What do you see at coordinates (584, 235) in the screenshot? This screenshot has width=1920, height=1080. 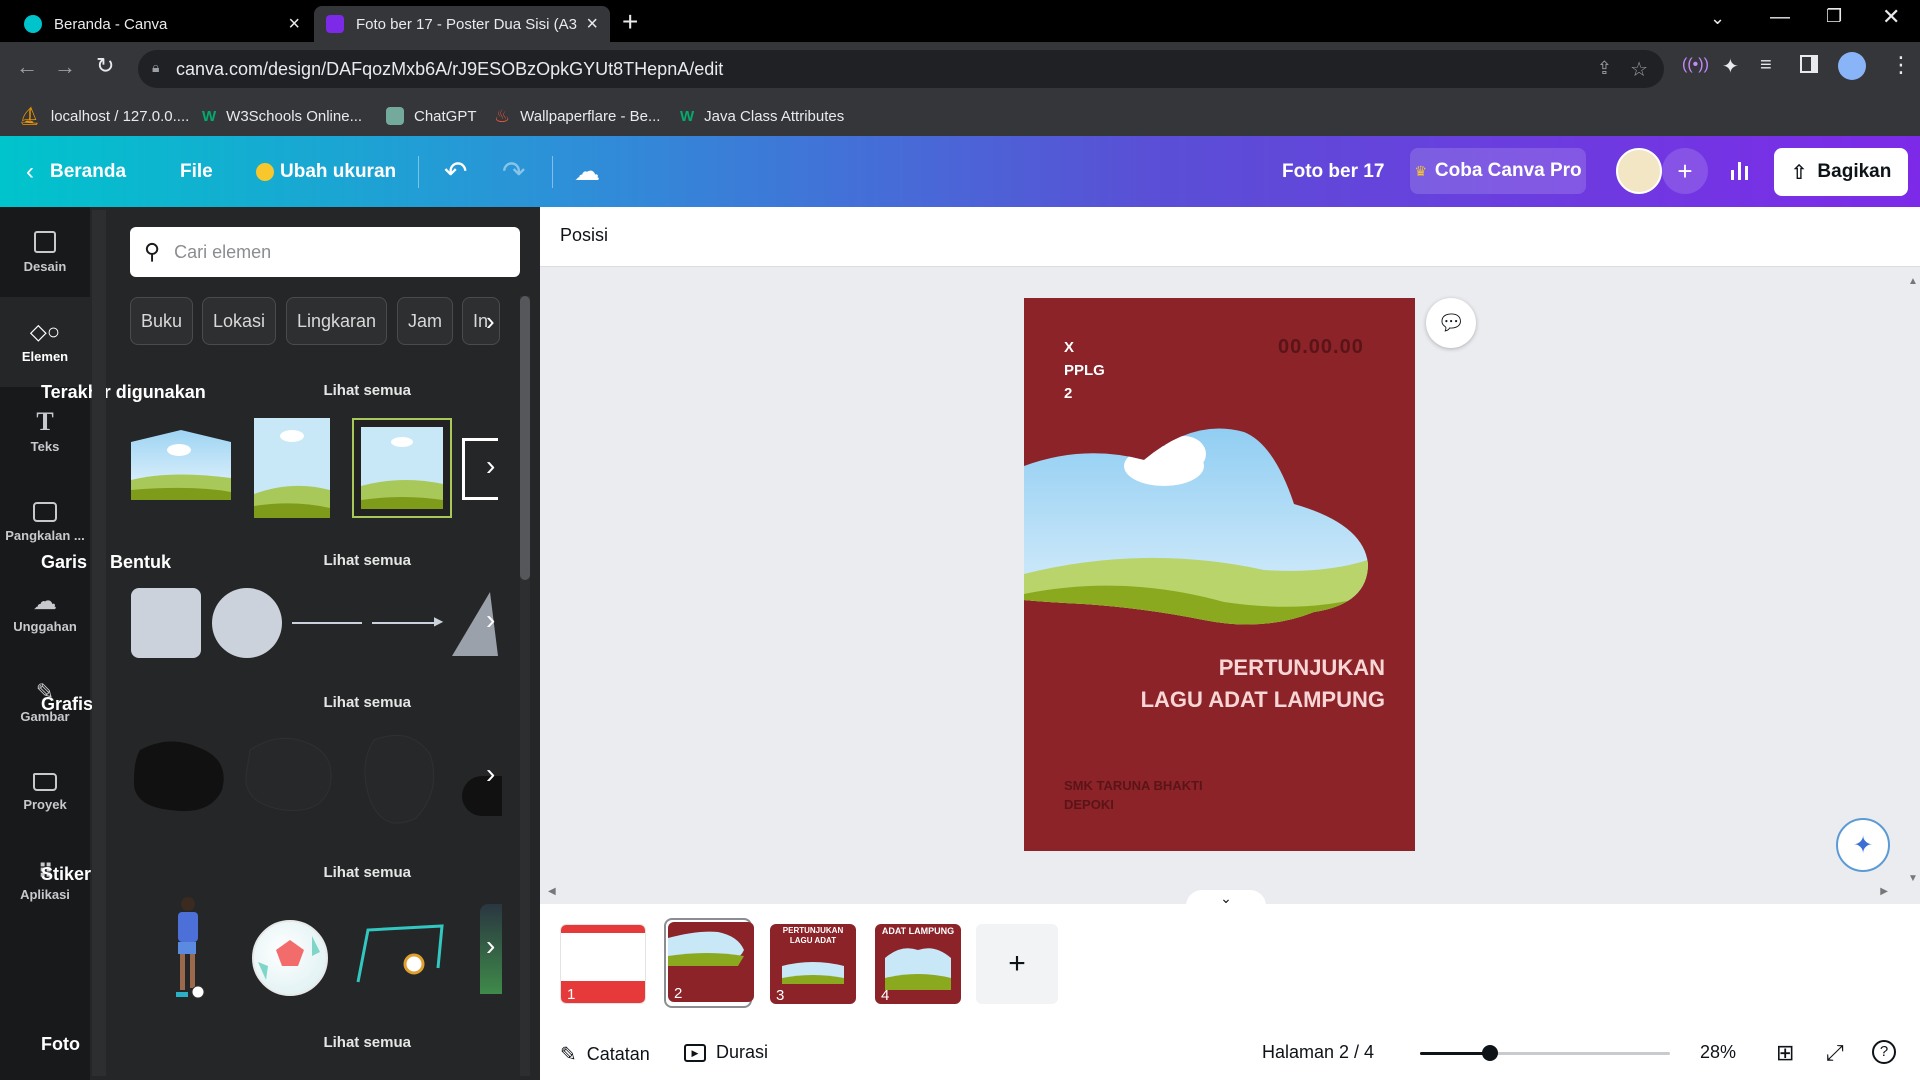 I see `position-button: Posisi` at bounding box center [584, 235].